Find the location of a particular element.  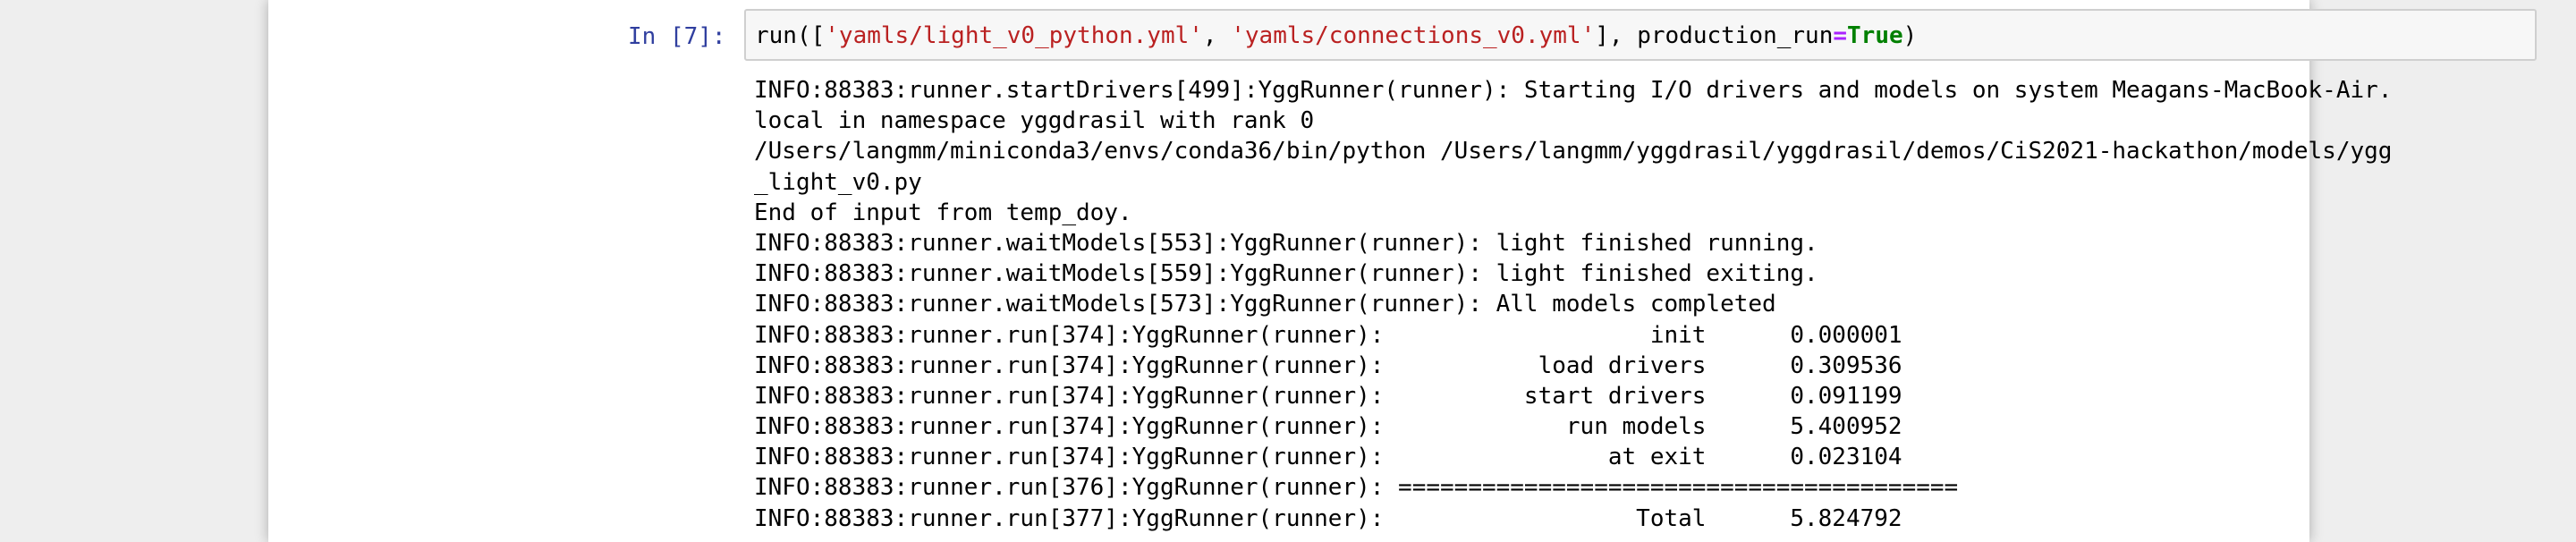

code-open-paren: ([ is located at coordinates (811, 35).